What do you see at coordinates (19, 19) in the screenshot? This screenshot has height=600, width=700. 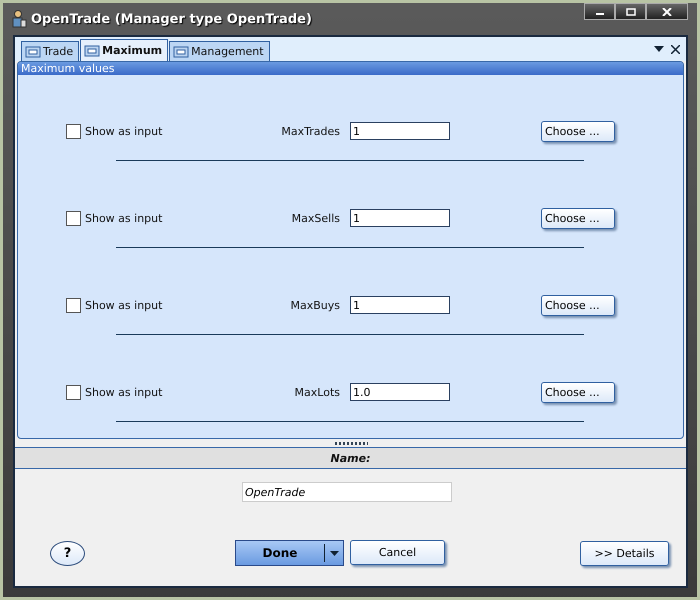 I see `app-icon` at bounding box center [19, 19].